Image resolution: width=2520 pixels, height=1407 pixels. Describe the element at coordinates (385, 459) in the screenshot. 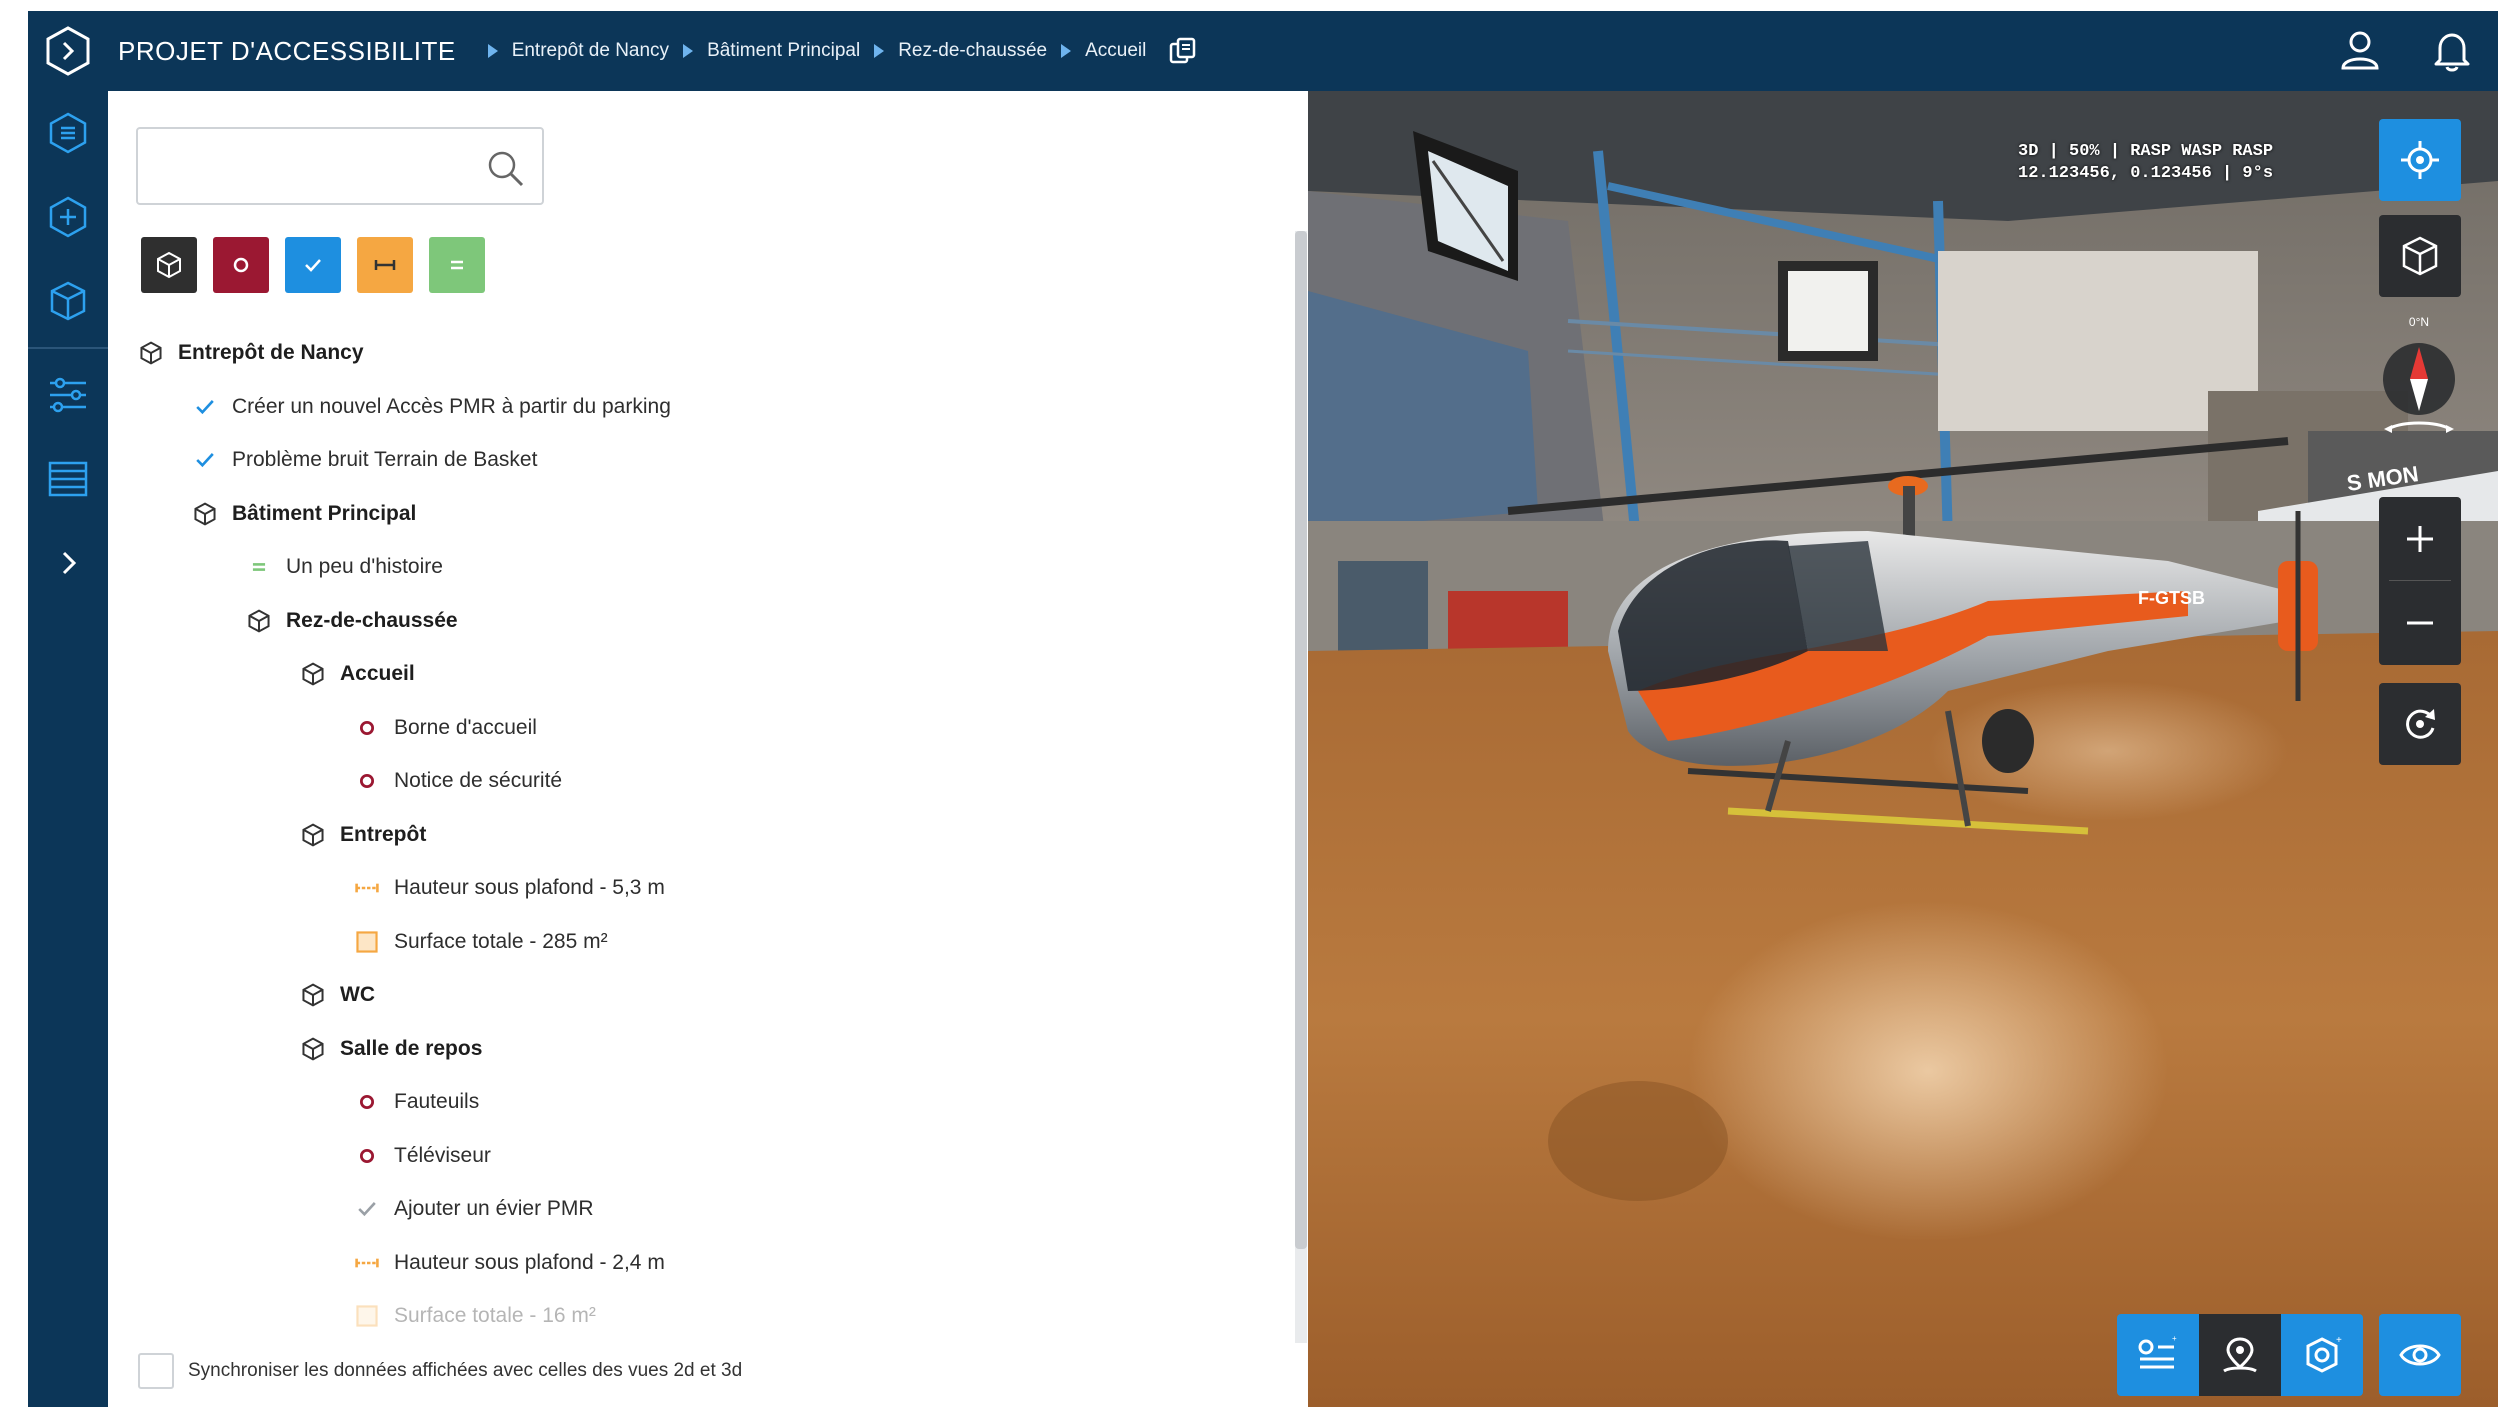

I see `tree-node-label: Problème bruit Terrain de Basket` at that location.